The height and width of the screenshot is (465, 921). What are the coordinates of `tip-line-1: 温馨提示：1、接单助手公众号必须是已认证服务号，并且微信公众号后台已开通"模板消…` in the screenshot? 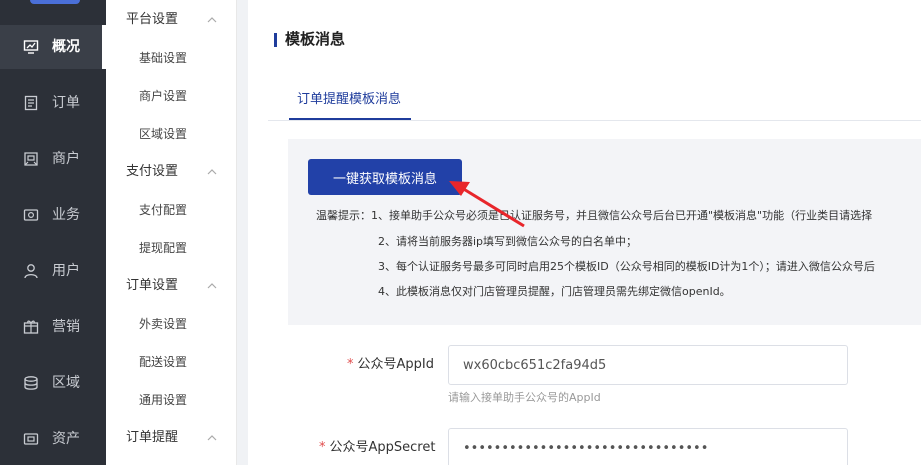 It's located at (594, 215).